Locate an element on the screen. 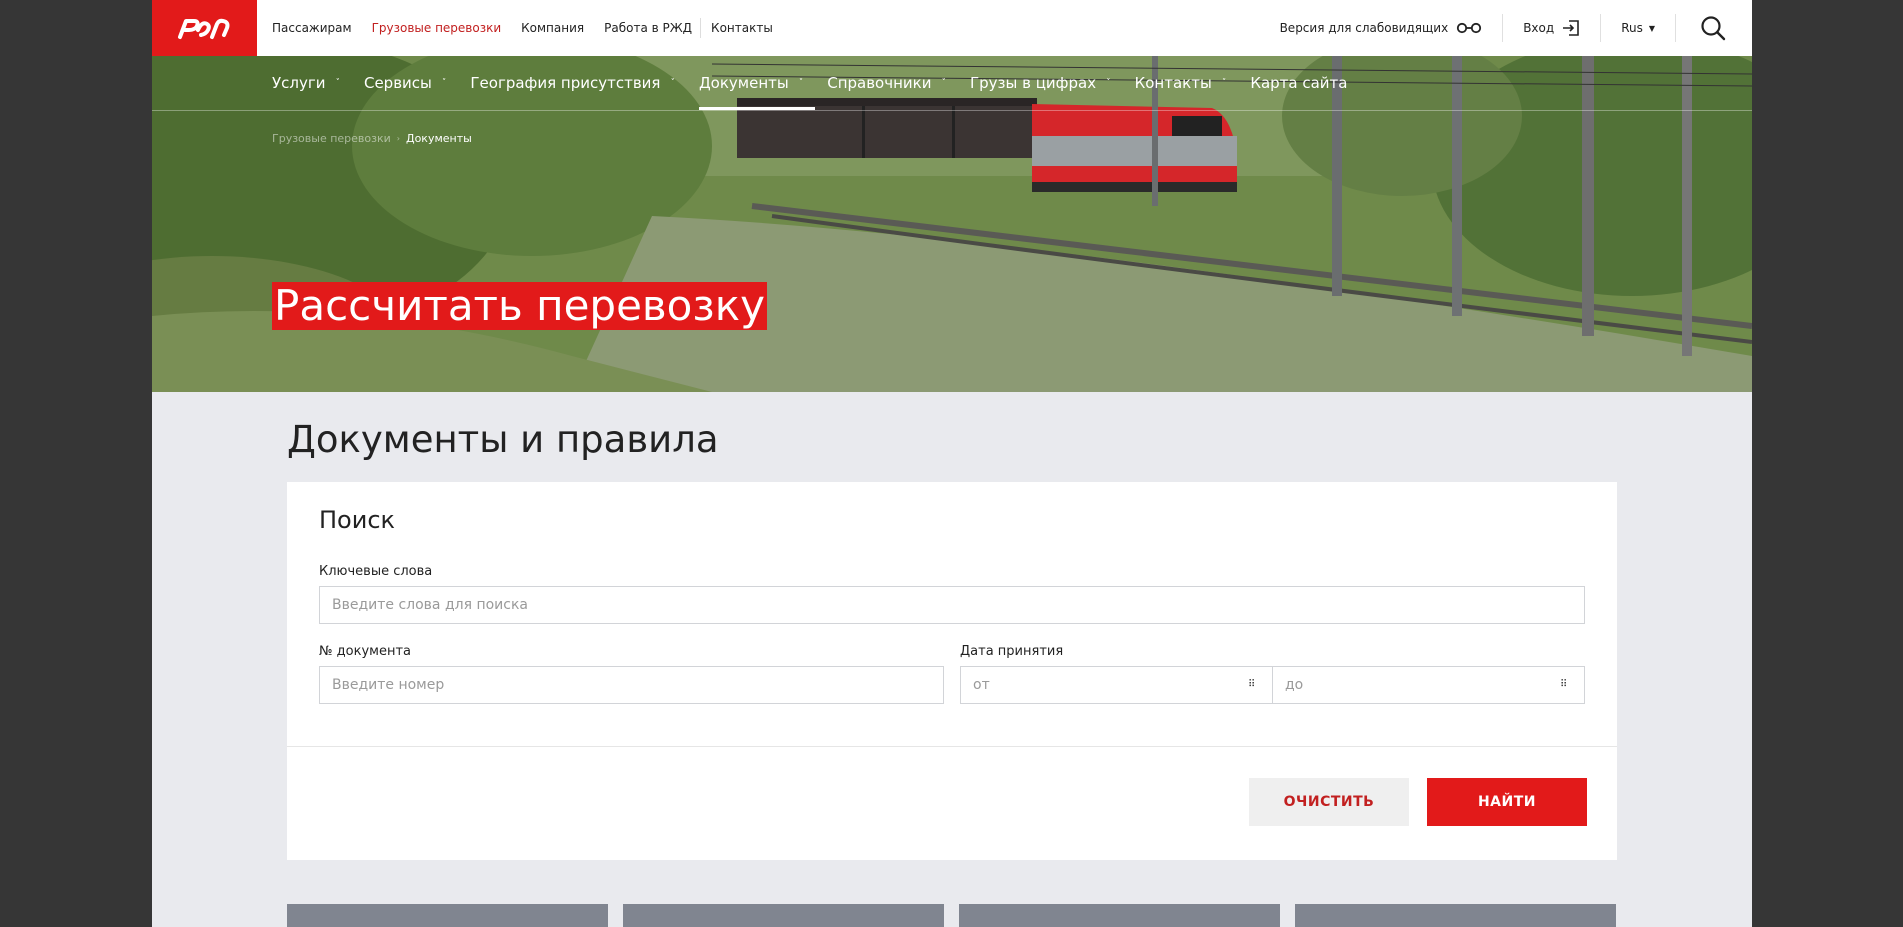 The height and width of the screenshot is (927, 1903). document-number-label: № документа is located at coordinates (365, 651).